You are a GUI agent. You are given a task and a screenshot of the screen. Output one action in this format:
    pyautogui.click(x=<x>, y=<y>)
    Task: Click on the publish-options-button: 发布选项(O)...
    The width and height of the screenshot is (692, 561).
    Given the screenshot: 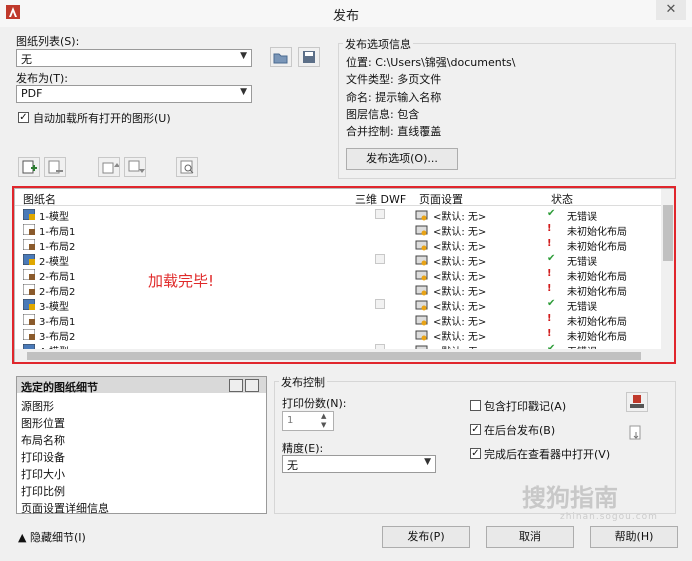 What is the action you would take?
    pyautogui.click(x=402, y=159)
    